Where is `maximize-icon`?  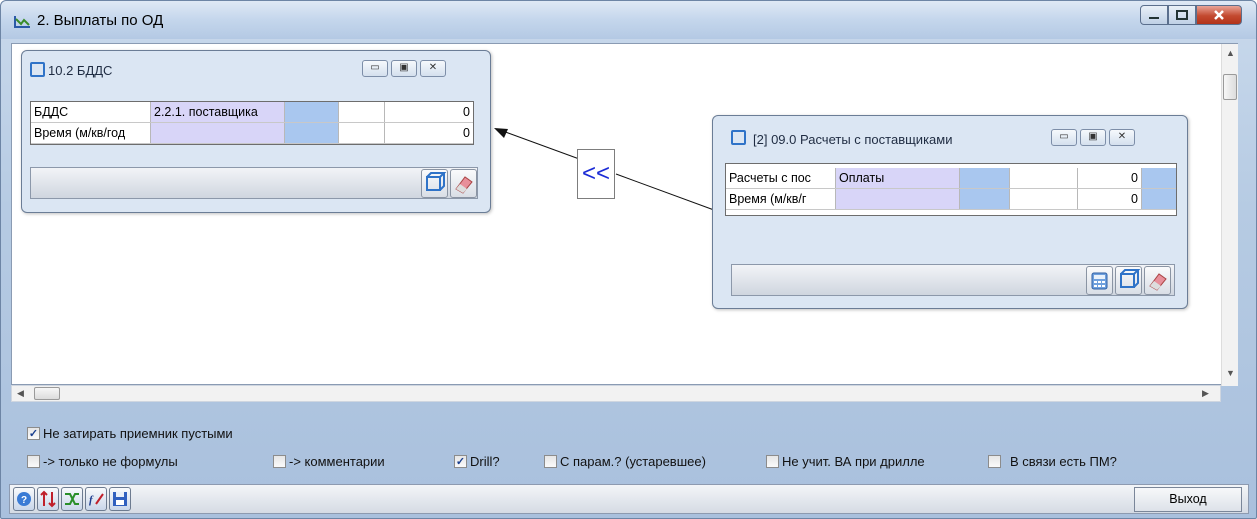
maximize-icon is located at coordinates (1182, 15).